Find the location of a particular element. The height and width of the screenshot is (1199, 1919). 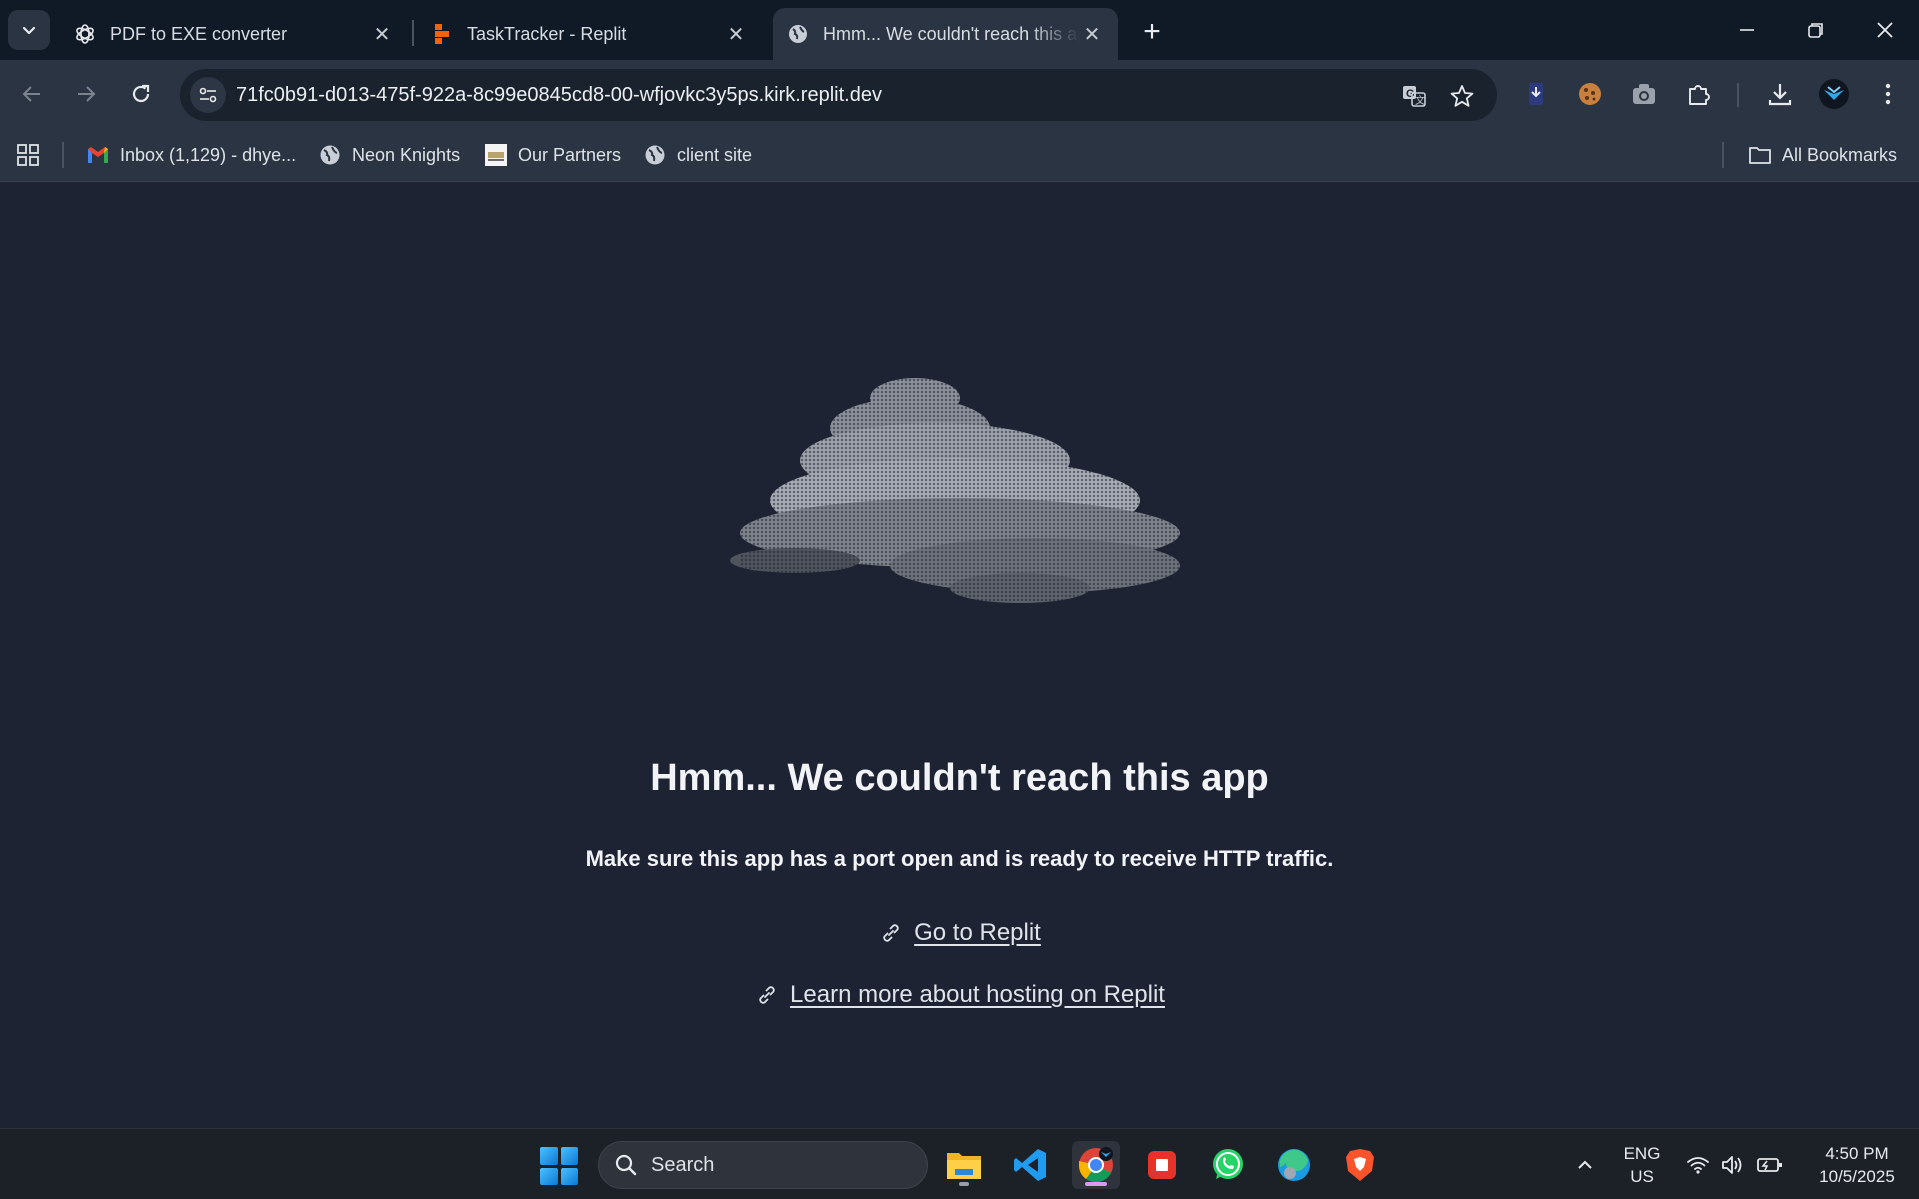

translate-icon: G文 is located at coordinates (1414, 96).